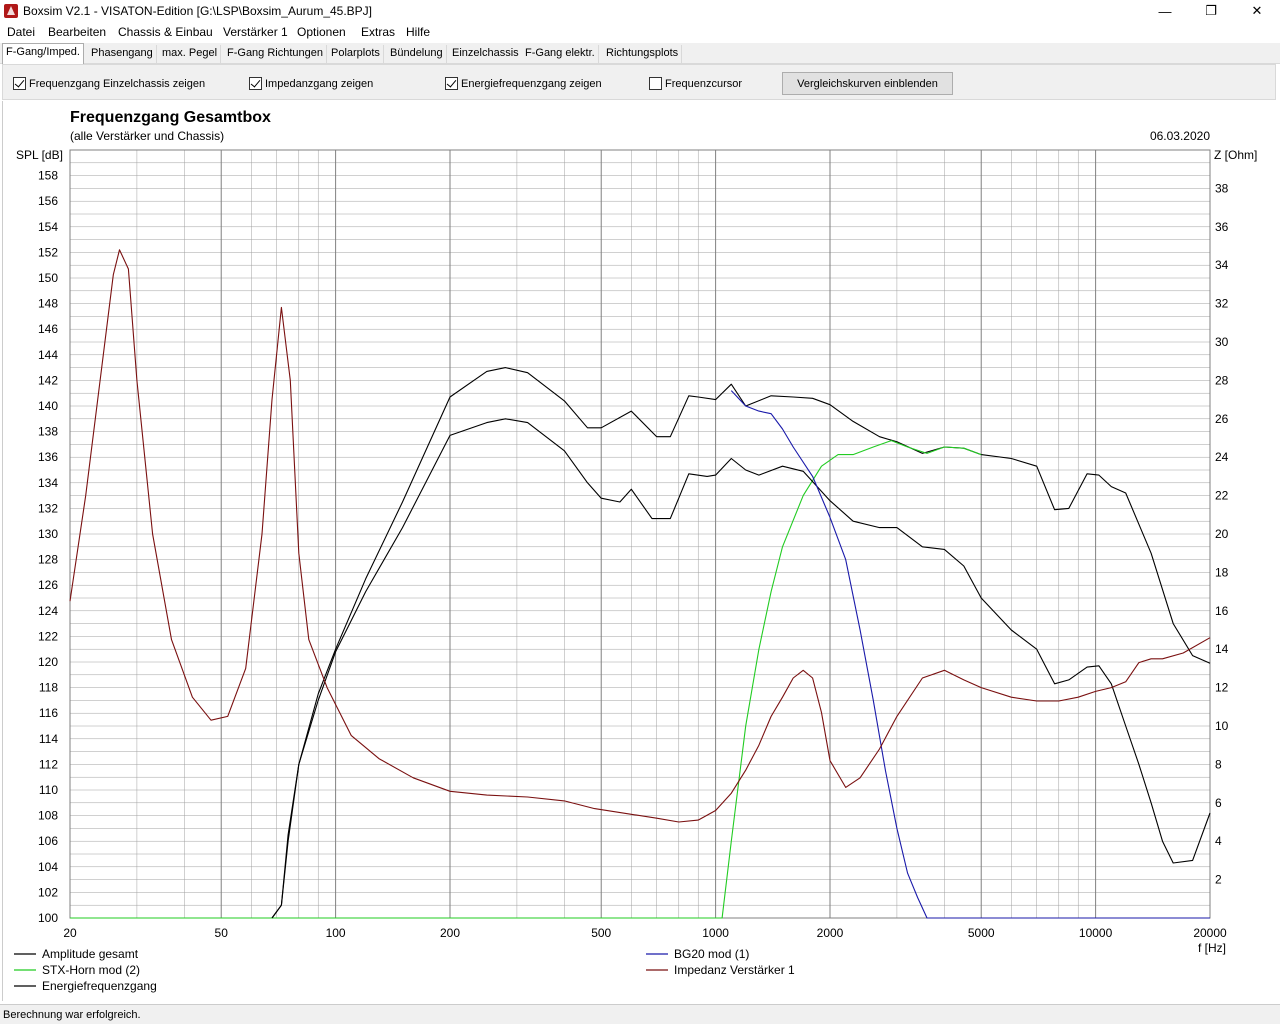 This screenshot has width=1280, height=1024. Describe the element at coordinates (48, 508) in the screenshot. I see `y-tick-label: 132` at that location.